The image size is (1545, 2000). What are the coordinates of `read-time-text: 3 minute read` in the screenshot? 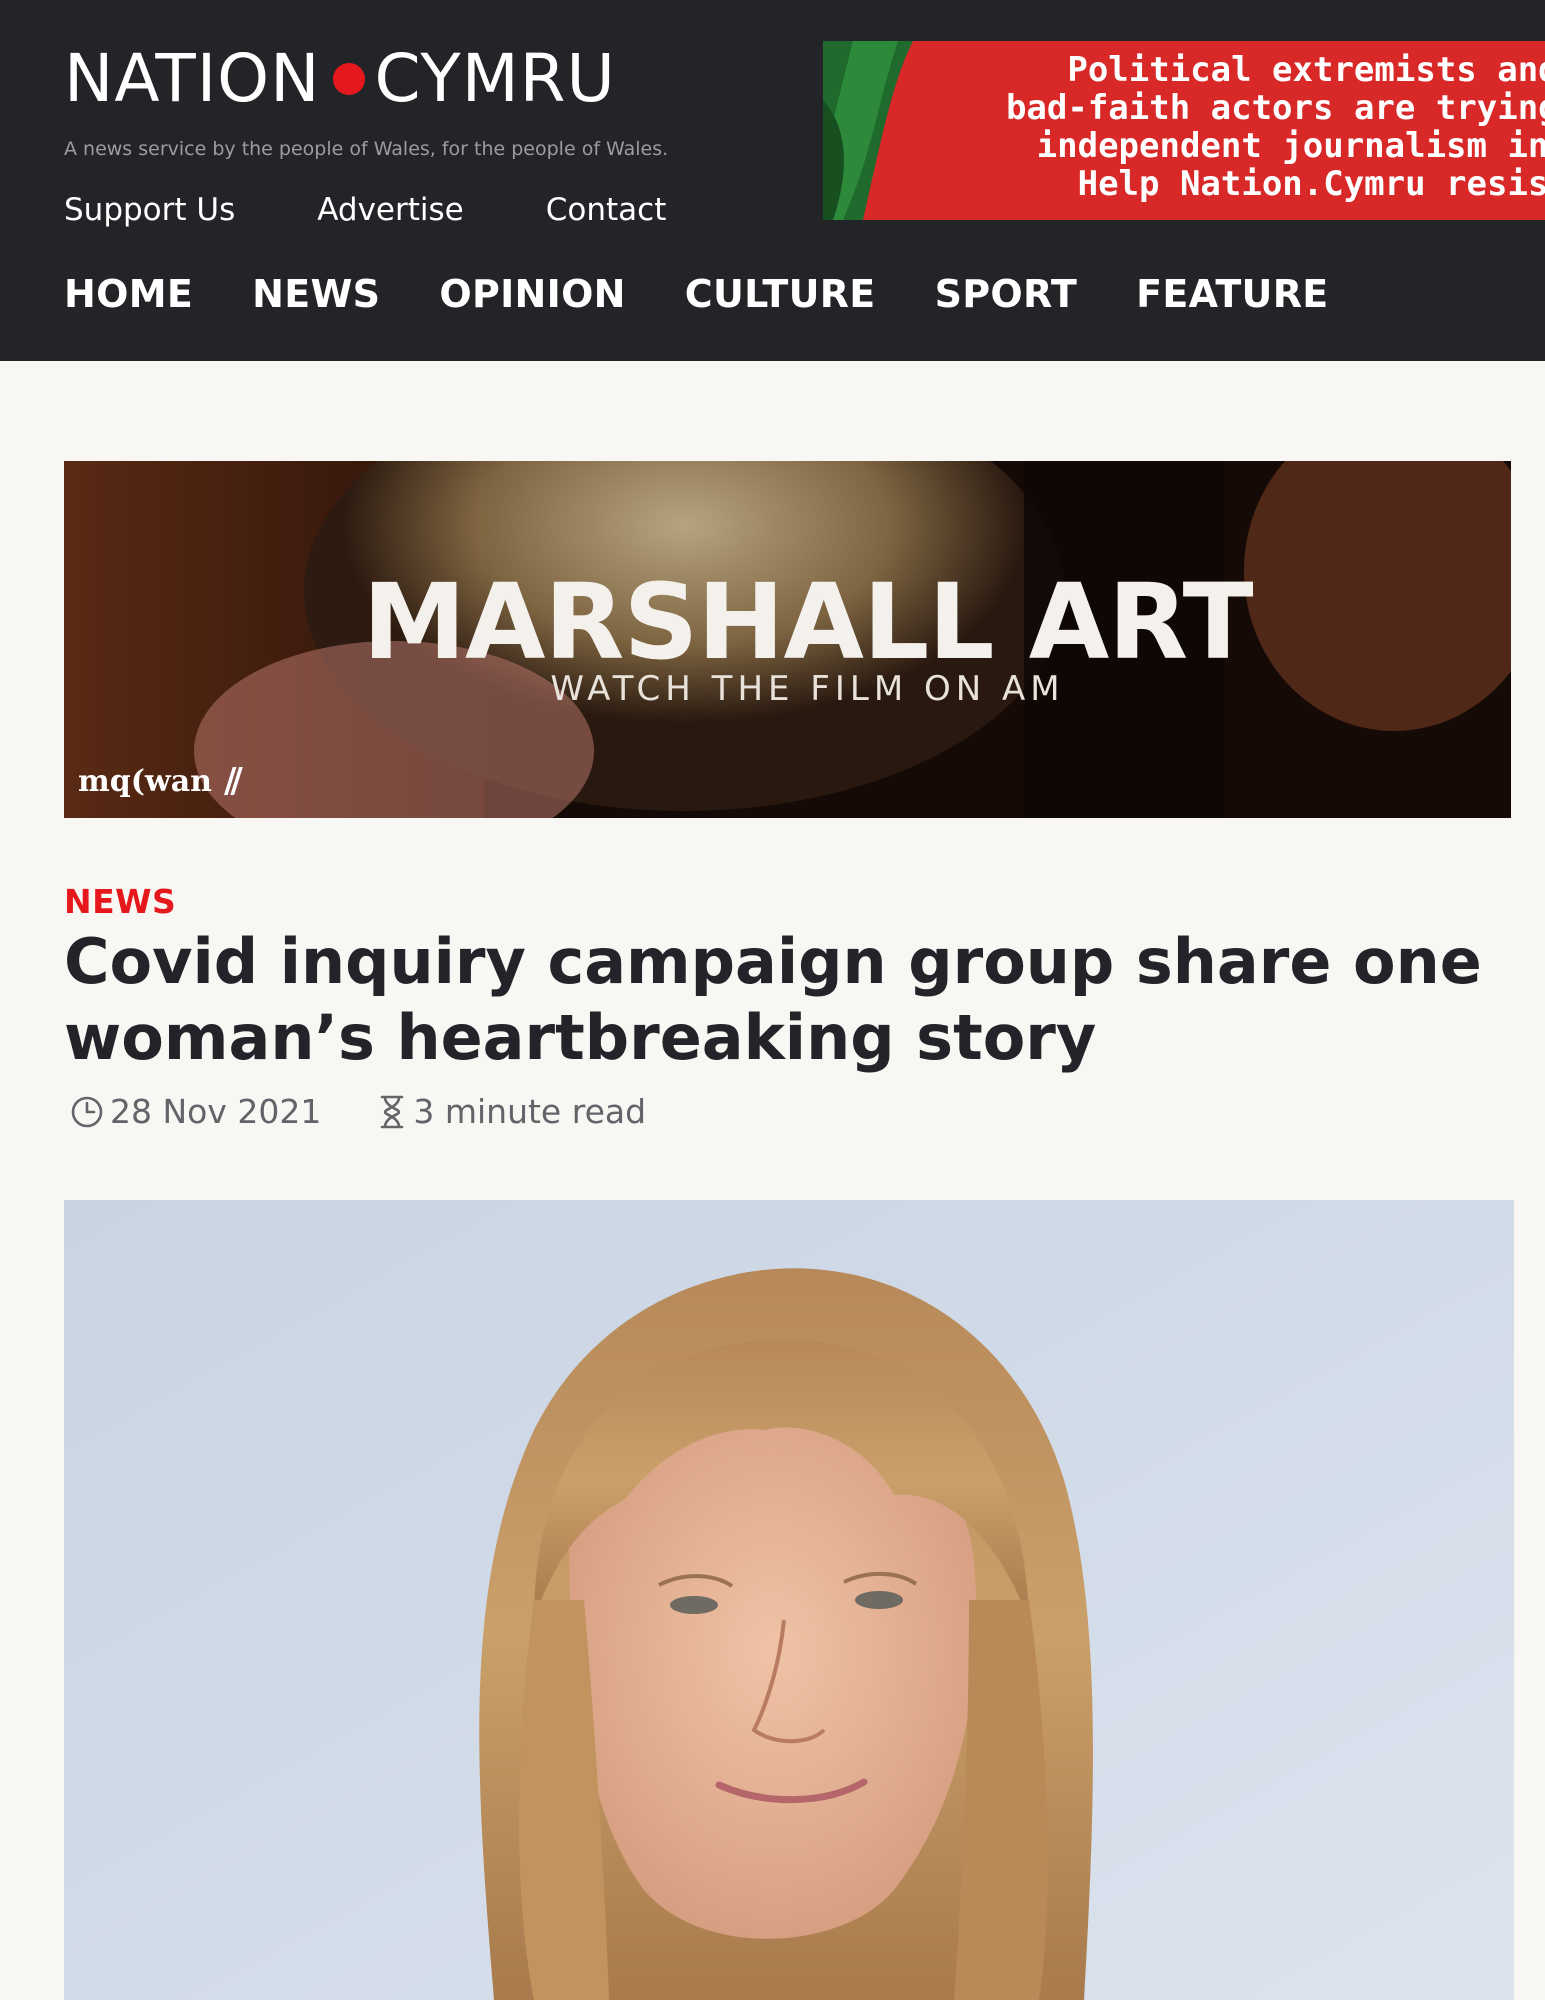 It's located at (530, 1111).